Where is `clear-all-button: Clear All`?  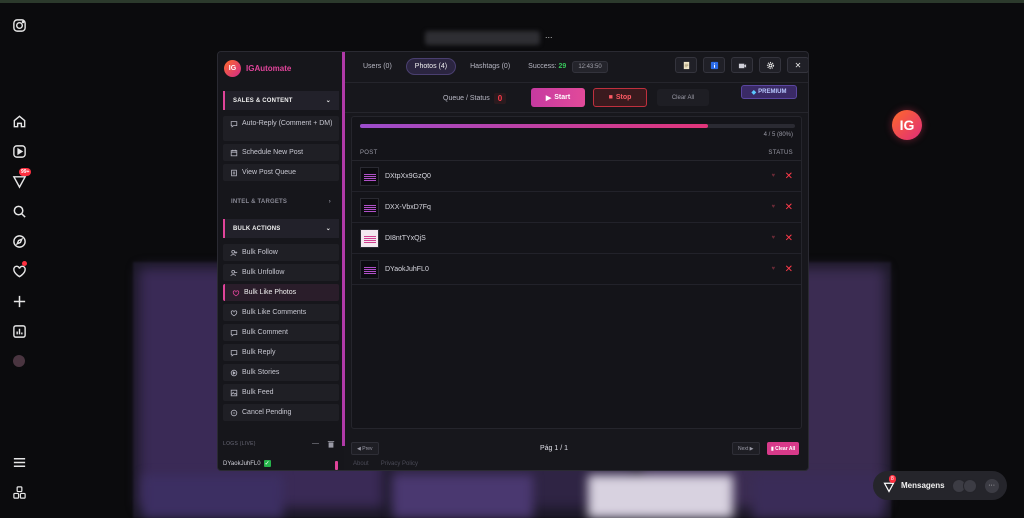 clear-all-button: Clear All is located at coordinates (683, 97).